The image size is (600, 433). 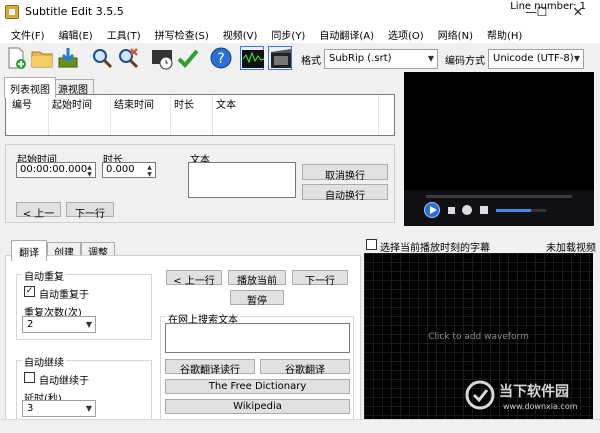 What do you see at coordinates (182, 33) in the screenshot?
I see `menu-spellcheck: 拼写检查(S)` at bounding box center [182, 33].